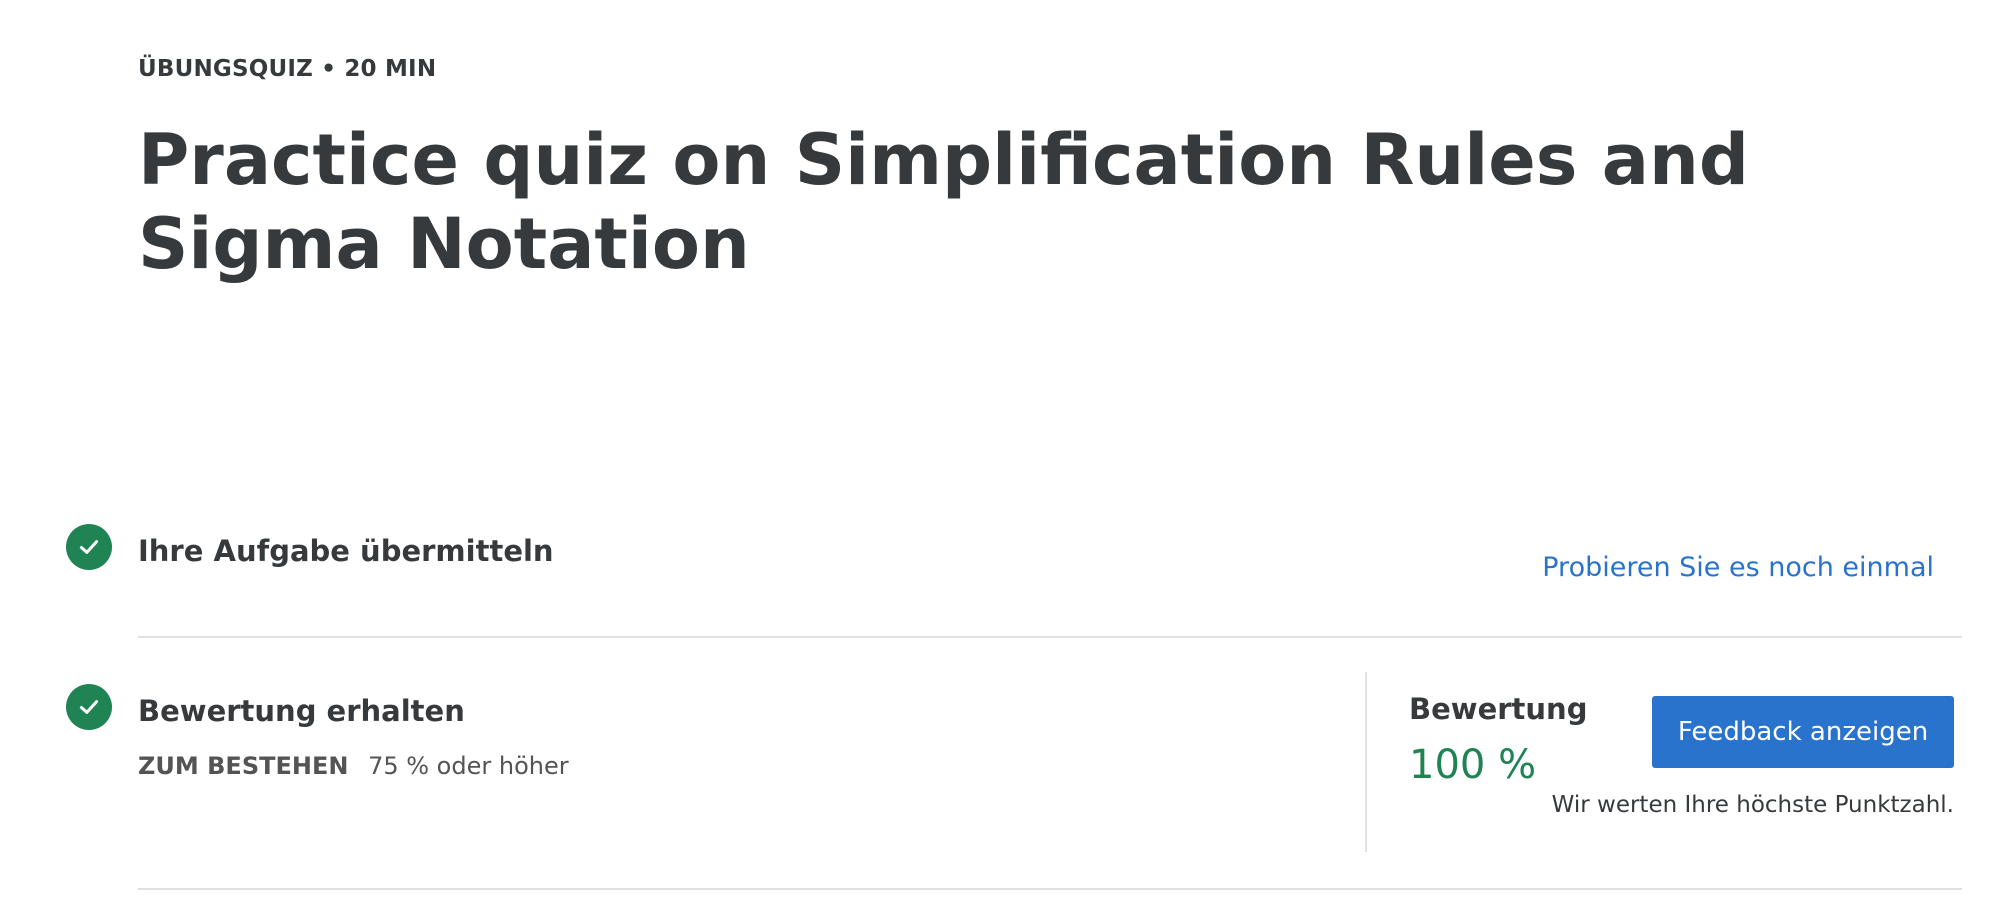  Describe the element at coordinates (353, 766) in the screenshot. I see `pass-requirement: ZUM BESTEHEN 75 % oder höher` at that location.